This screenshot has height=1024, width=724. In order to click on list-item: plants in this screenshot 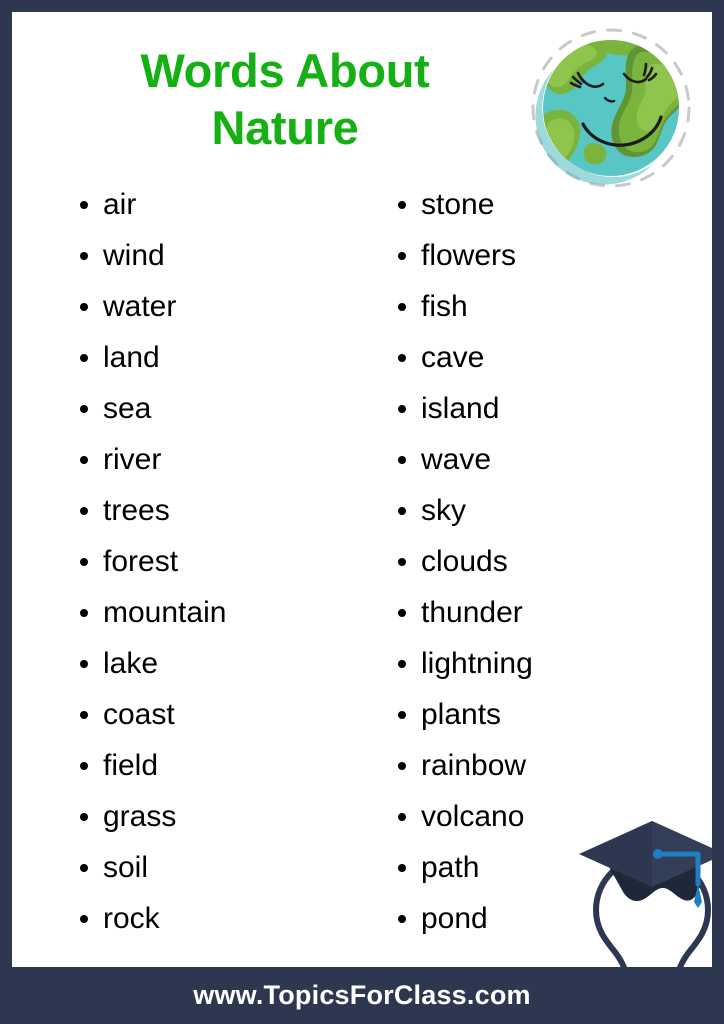, I will do `click(543, 714)`.